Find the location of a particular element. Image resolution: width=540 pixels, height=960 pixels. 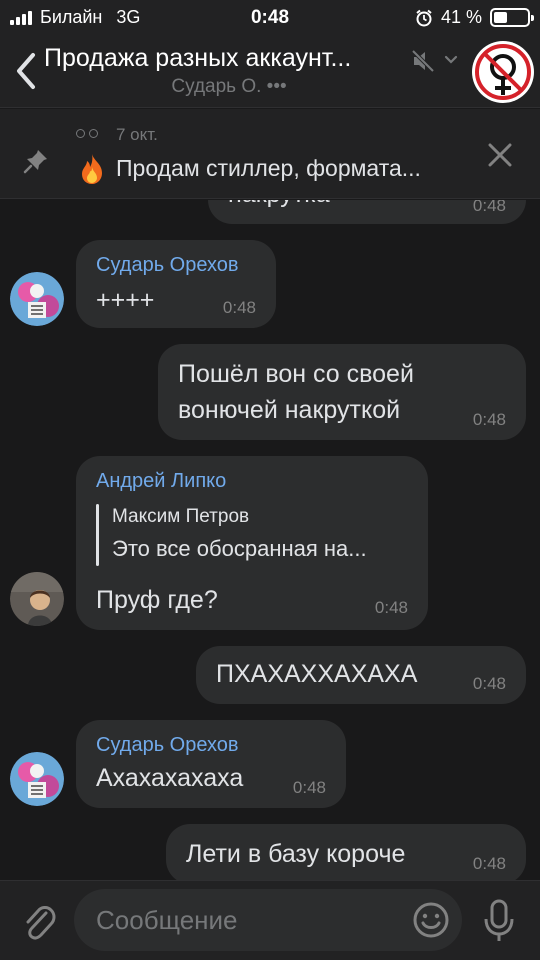

pinned-date: 7 окт. is located at coordinates (137, 134).